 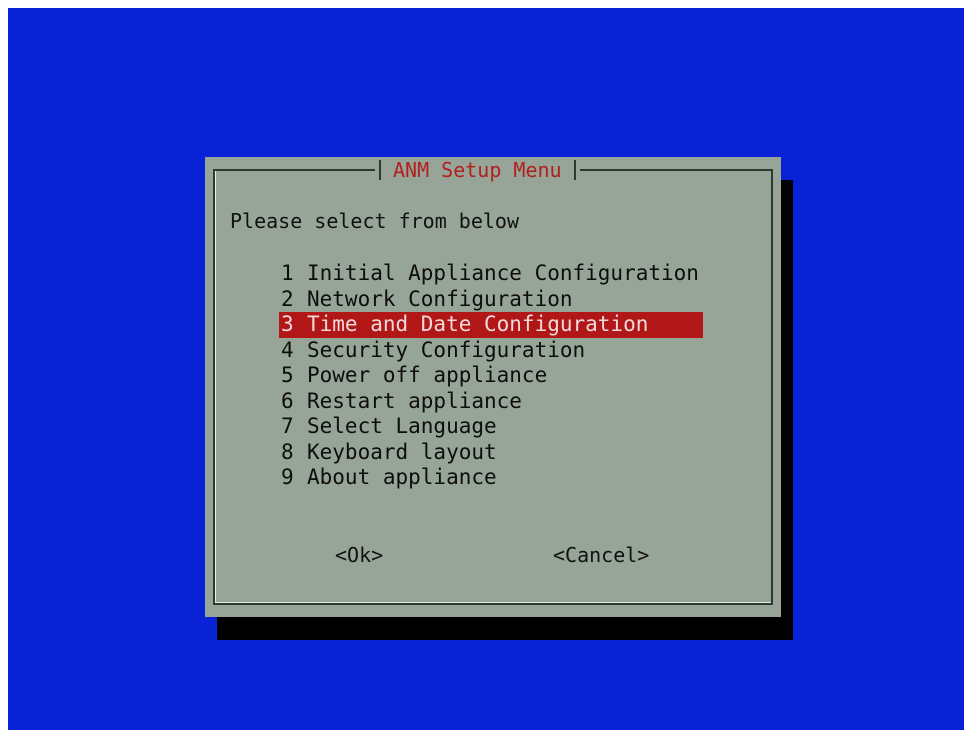 I want to click on menu-item-select-language: 7 Select Language, so click(x=491, y=427).